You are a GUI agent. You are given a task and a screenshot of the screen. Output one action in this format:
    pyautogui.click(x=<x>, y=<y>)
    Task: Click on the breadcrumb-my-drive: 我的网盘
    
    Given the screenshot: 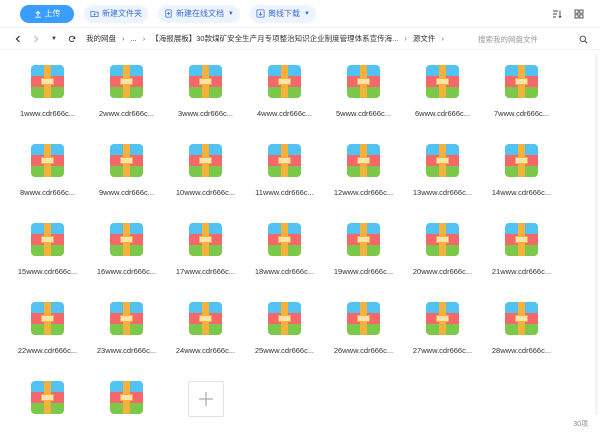 What is the action you would take?
    pyautogui.click(x=101, y=38)
    